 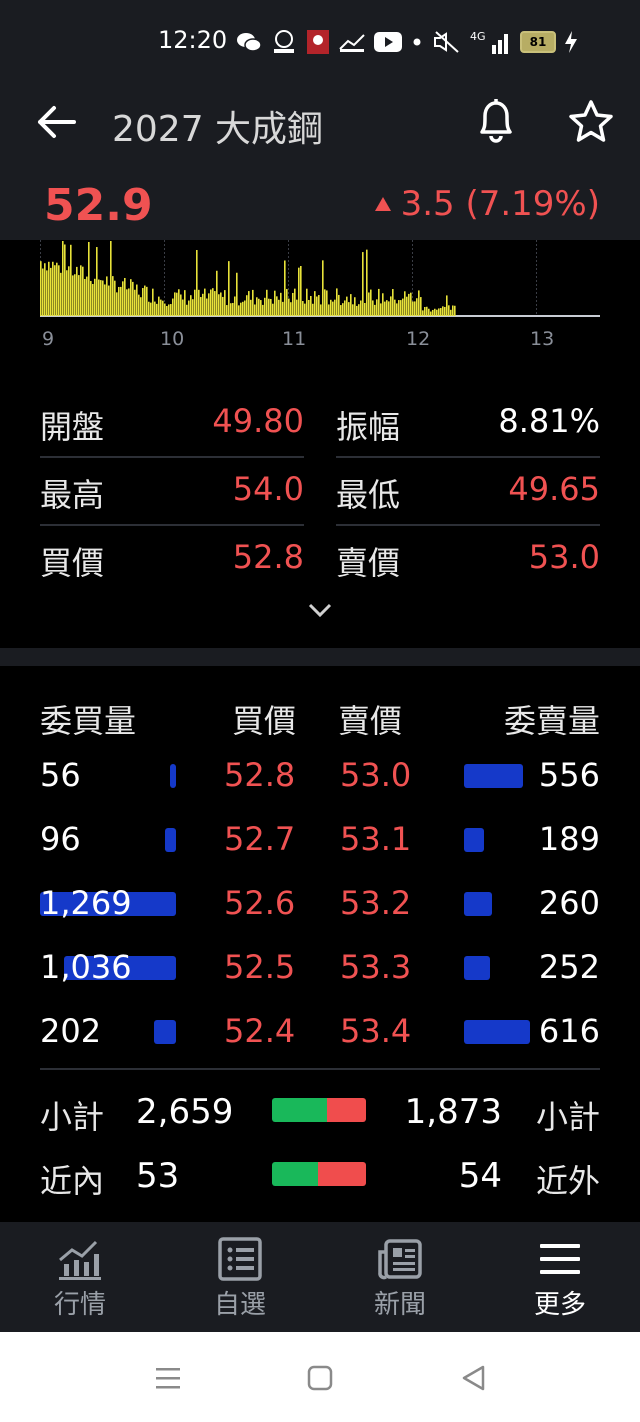 I want to click on nav-item-market: 行情, so click(x=80, y=1281).